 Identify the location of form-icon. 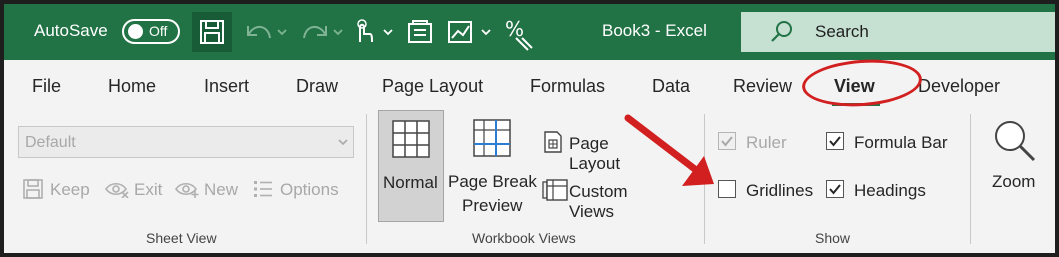
(420, 31).